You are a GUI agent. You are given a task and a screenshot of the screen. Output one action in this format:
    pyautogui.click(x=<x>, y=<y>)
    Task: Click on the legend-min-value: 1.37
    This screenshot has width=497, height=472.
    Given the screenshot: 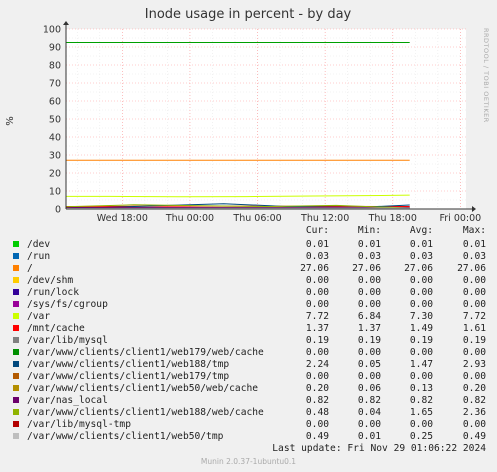 What is the action you would take?
    pyautogui.click(x=369, y=328)
    